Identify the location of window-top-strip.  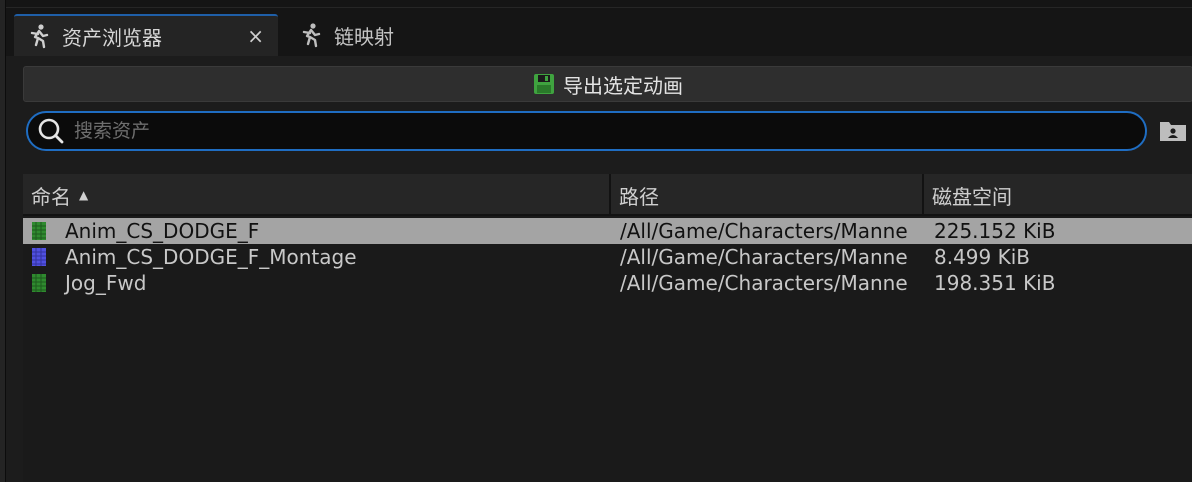
(599, 4).